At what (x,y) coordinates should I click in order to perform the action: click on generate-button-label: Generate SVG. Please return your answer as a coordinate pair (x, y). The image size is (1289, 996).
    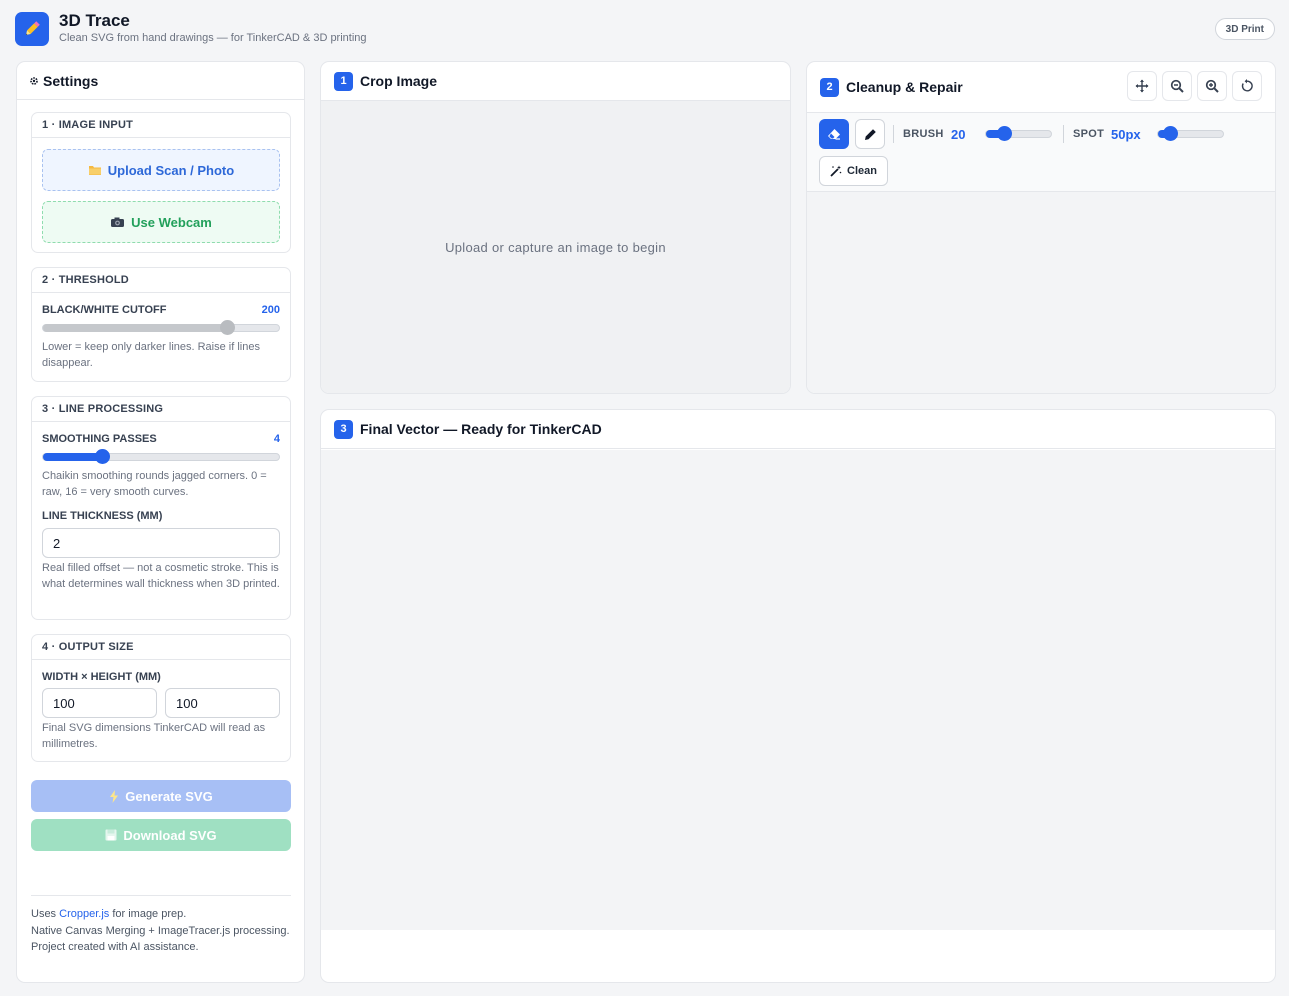
    Looking at the image, I should click on (169, 796).